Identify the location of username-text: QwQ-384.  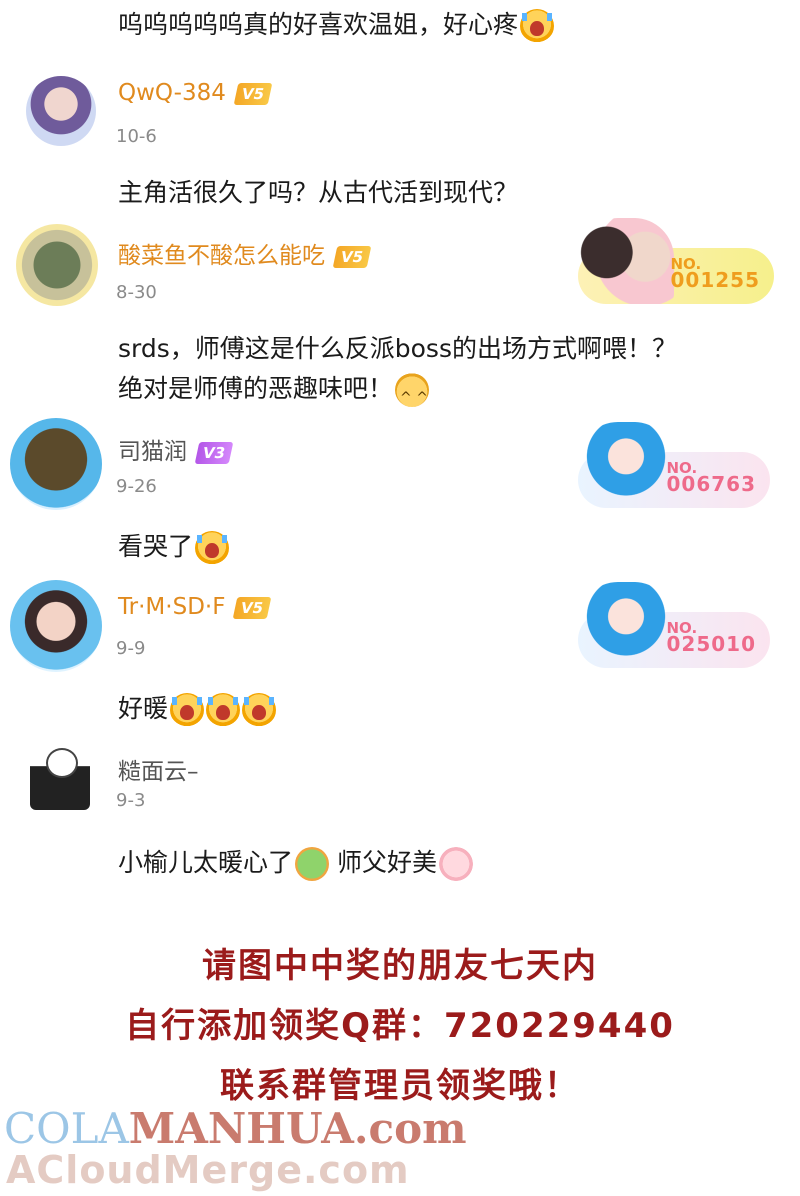
(172, 93).